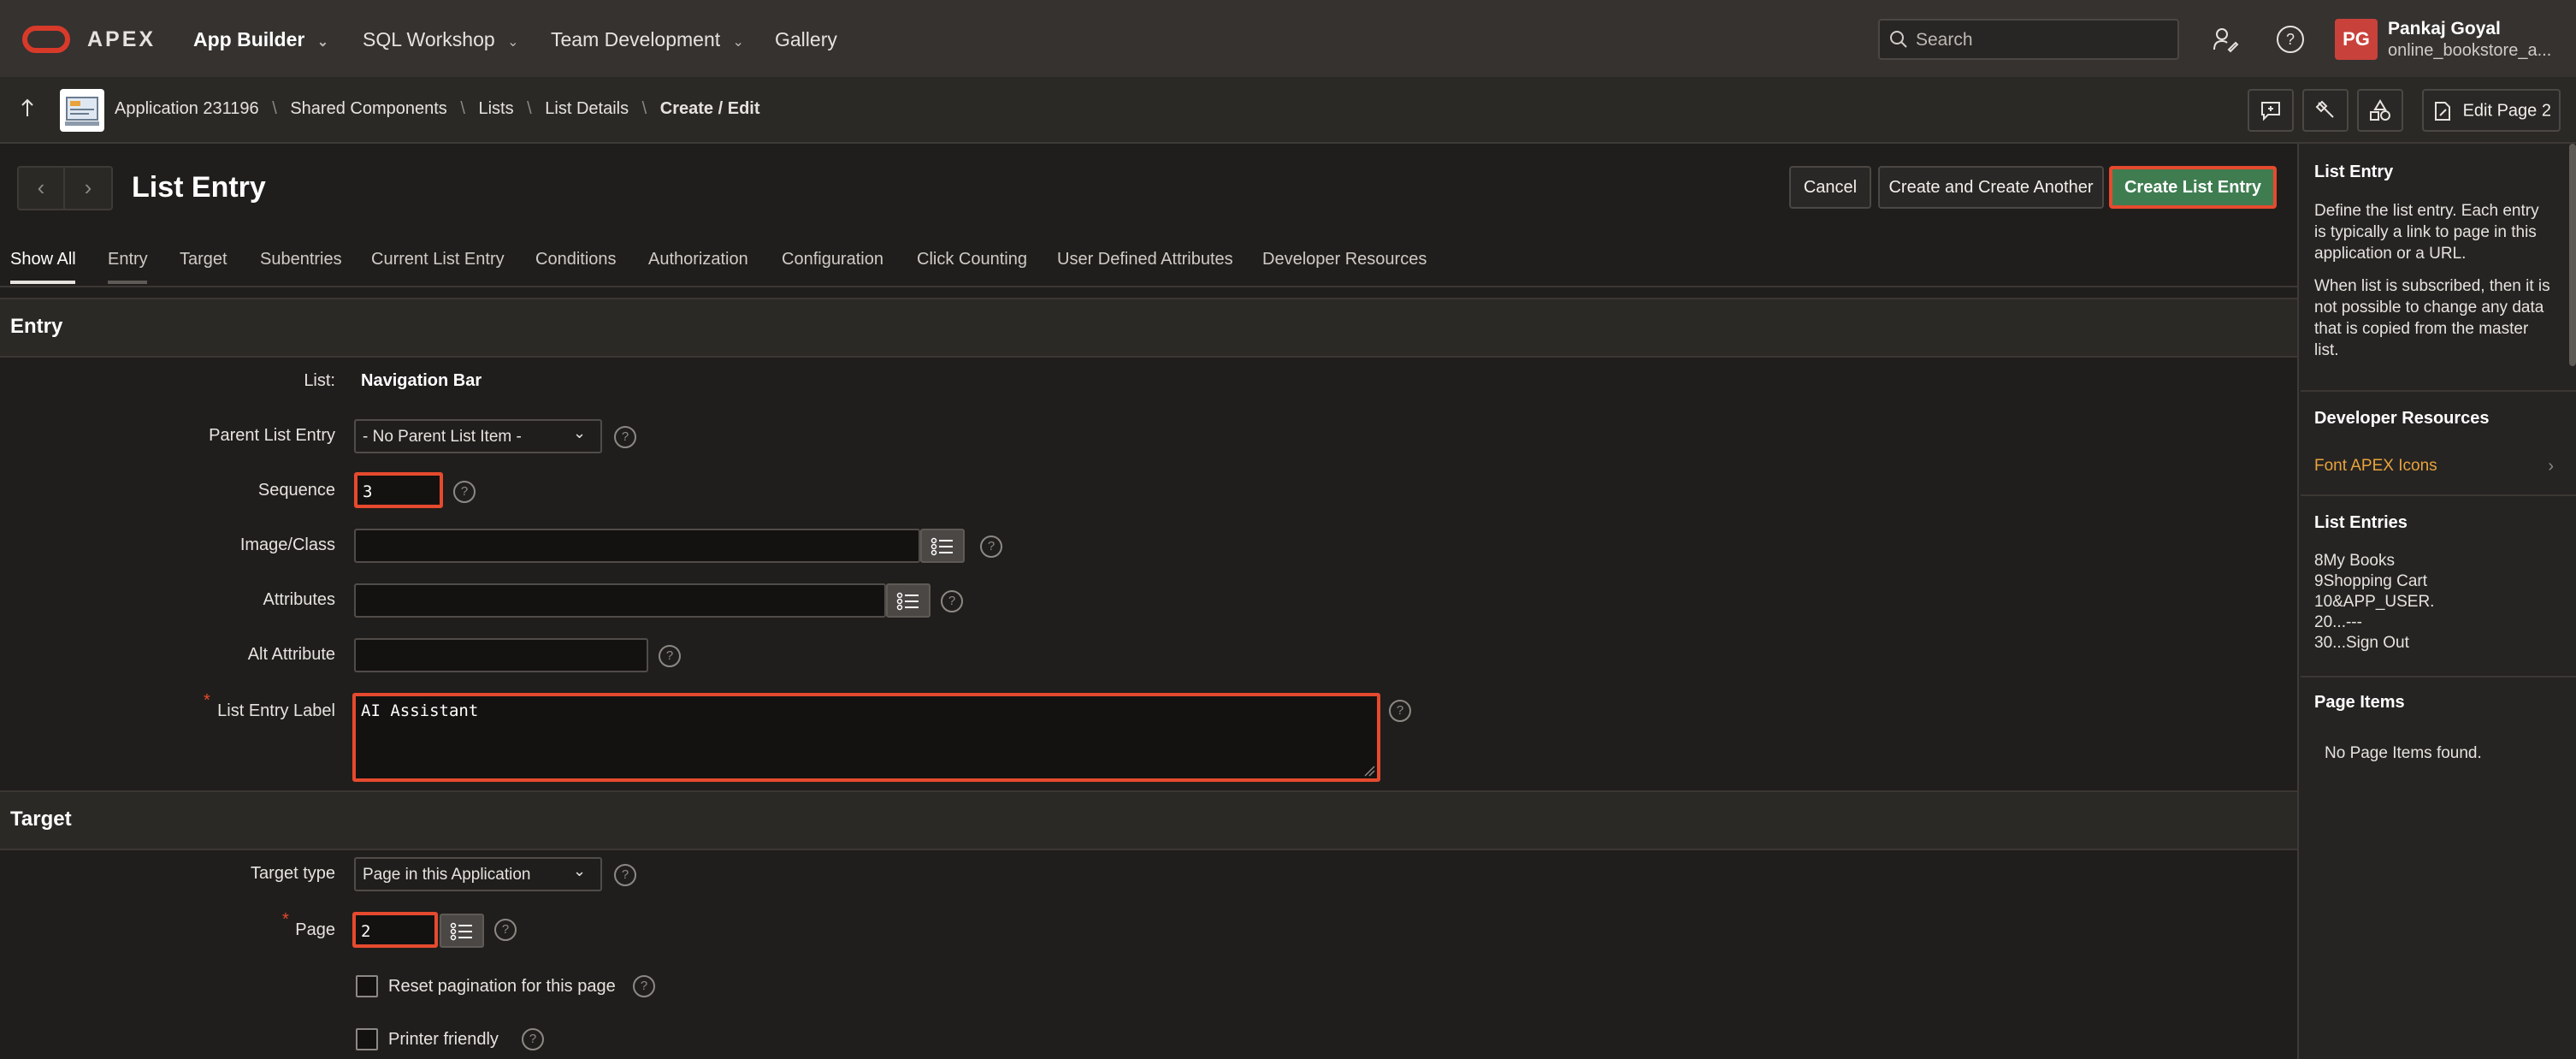  I want to click on attributes-list-button, so click(908, 600).